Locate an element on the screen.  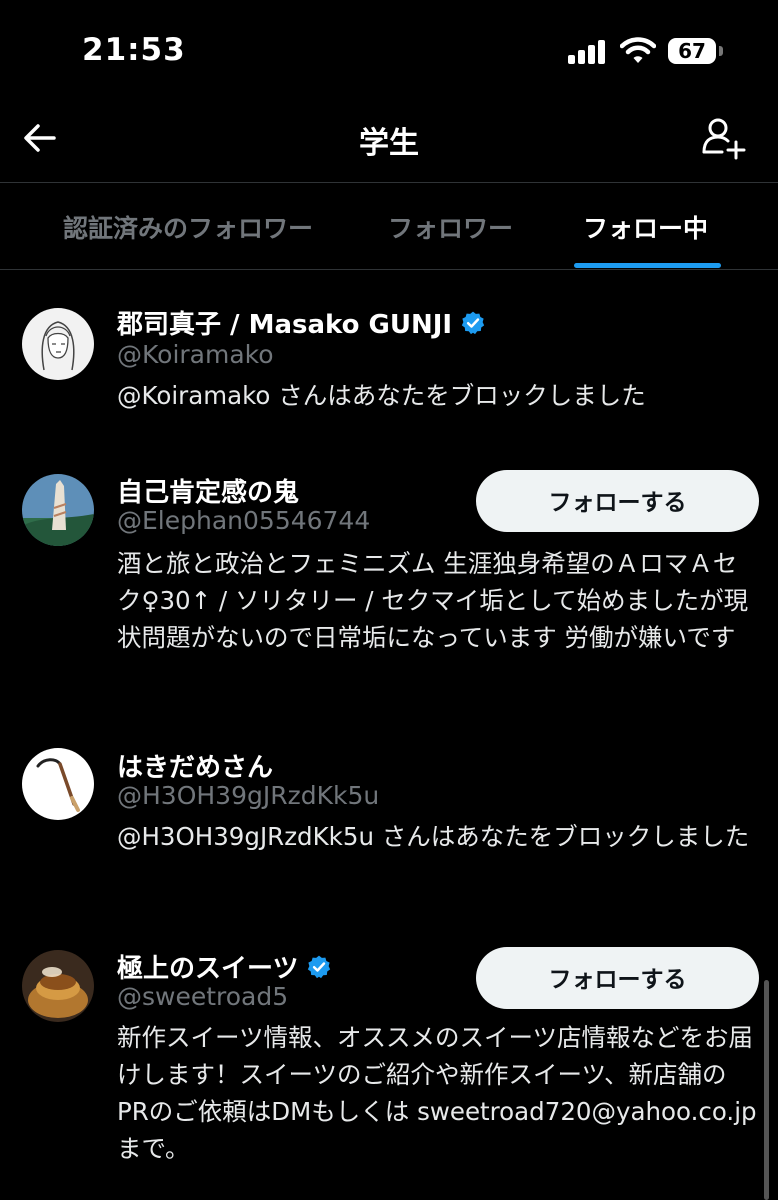
tab-bar: 認証済みのフォロワー フォロワー フォロー中 is located at coordinates (389, 226).